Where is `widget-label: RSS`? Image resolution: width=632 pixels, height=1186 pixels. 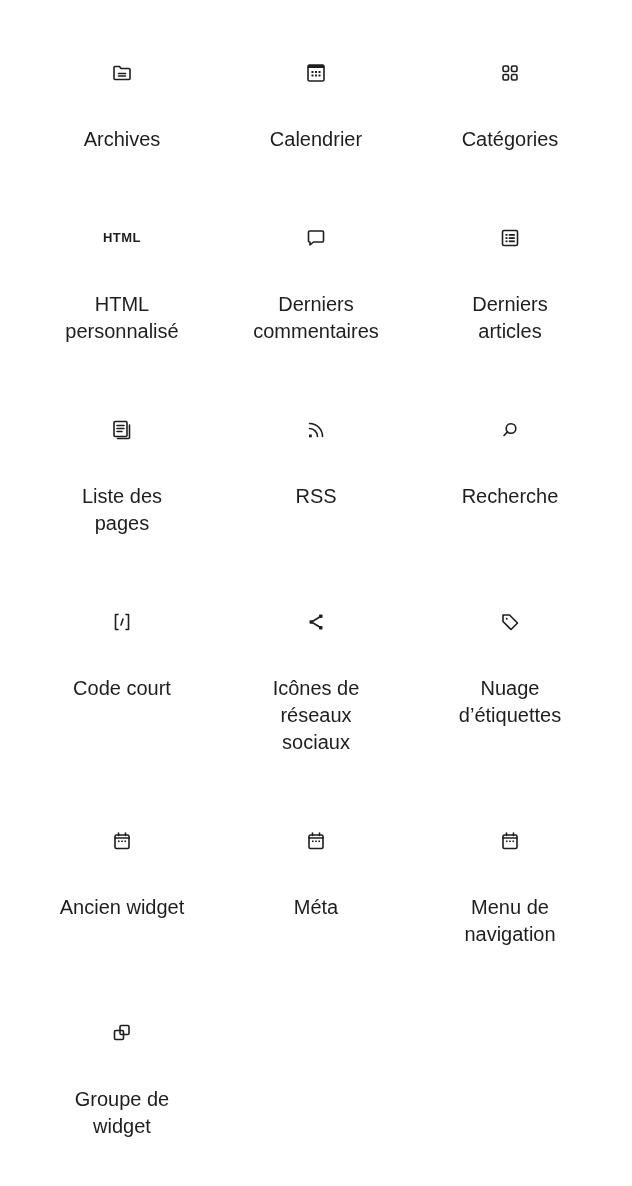
widget-label: RSS is located at coordinates (316, 496).